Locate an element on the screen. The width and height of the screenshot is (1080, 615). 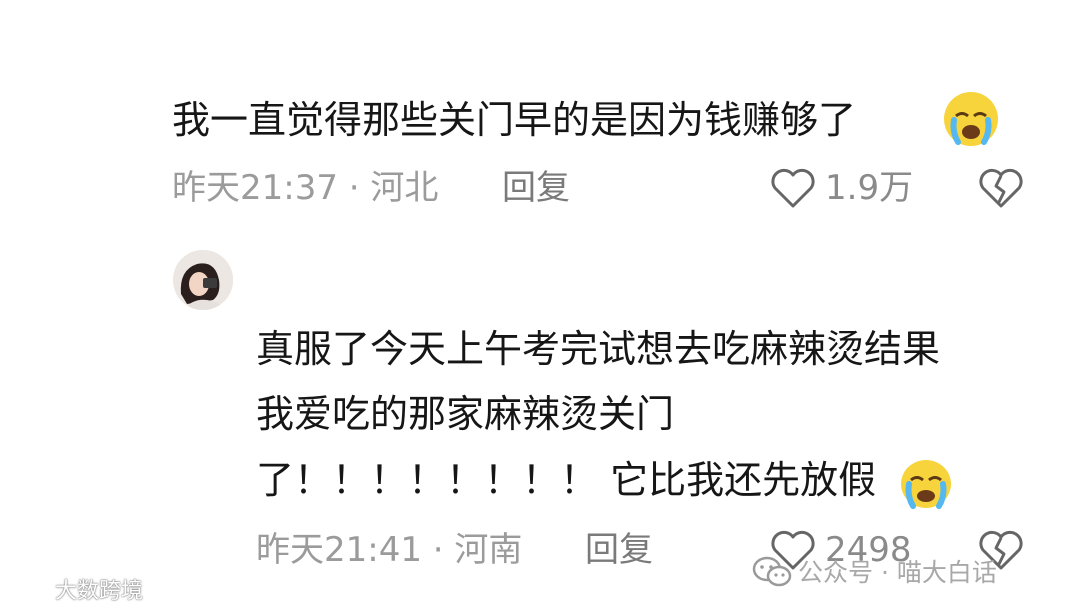
user-avatar-icon is located at coordinates (203, 280).